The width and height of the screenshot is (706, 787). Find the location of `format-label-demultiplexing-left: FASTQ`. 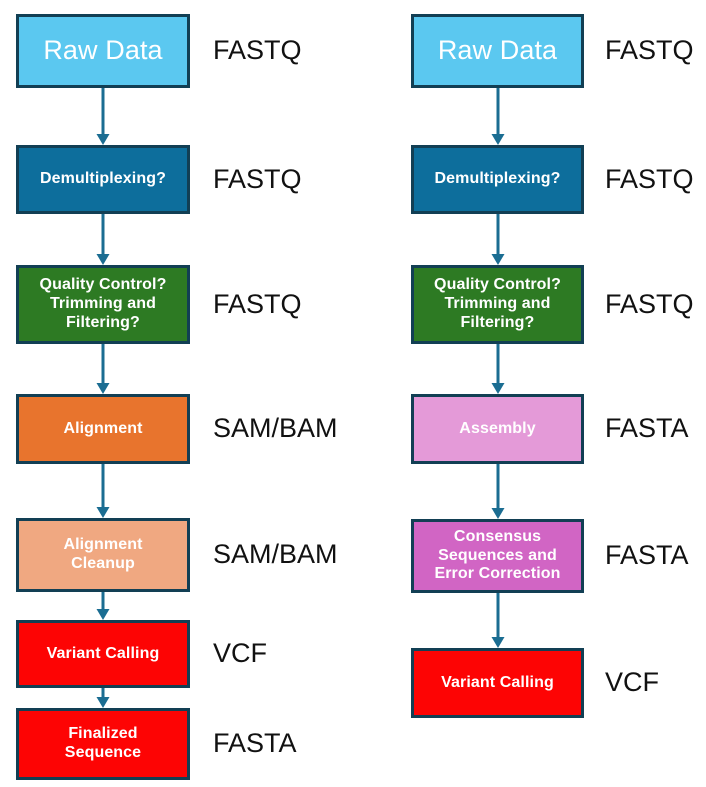

format-label-demultiplexing-left: FASTQ is located at coordinates (257, 178).